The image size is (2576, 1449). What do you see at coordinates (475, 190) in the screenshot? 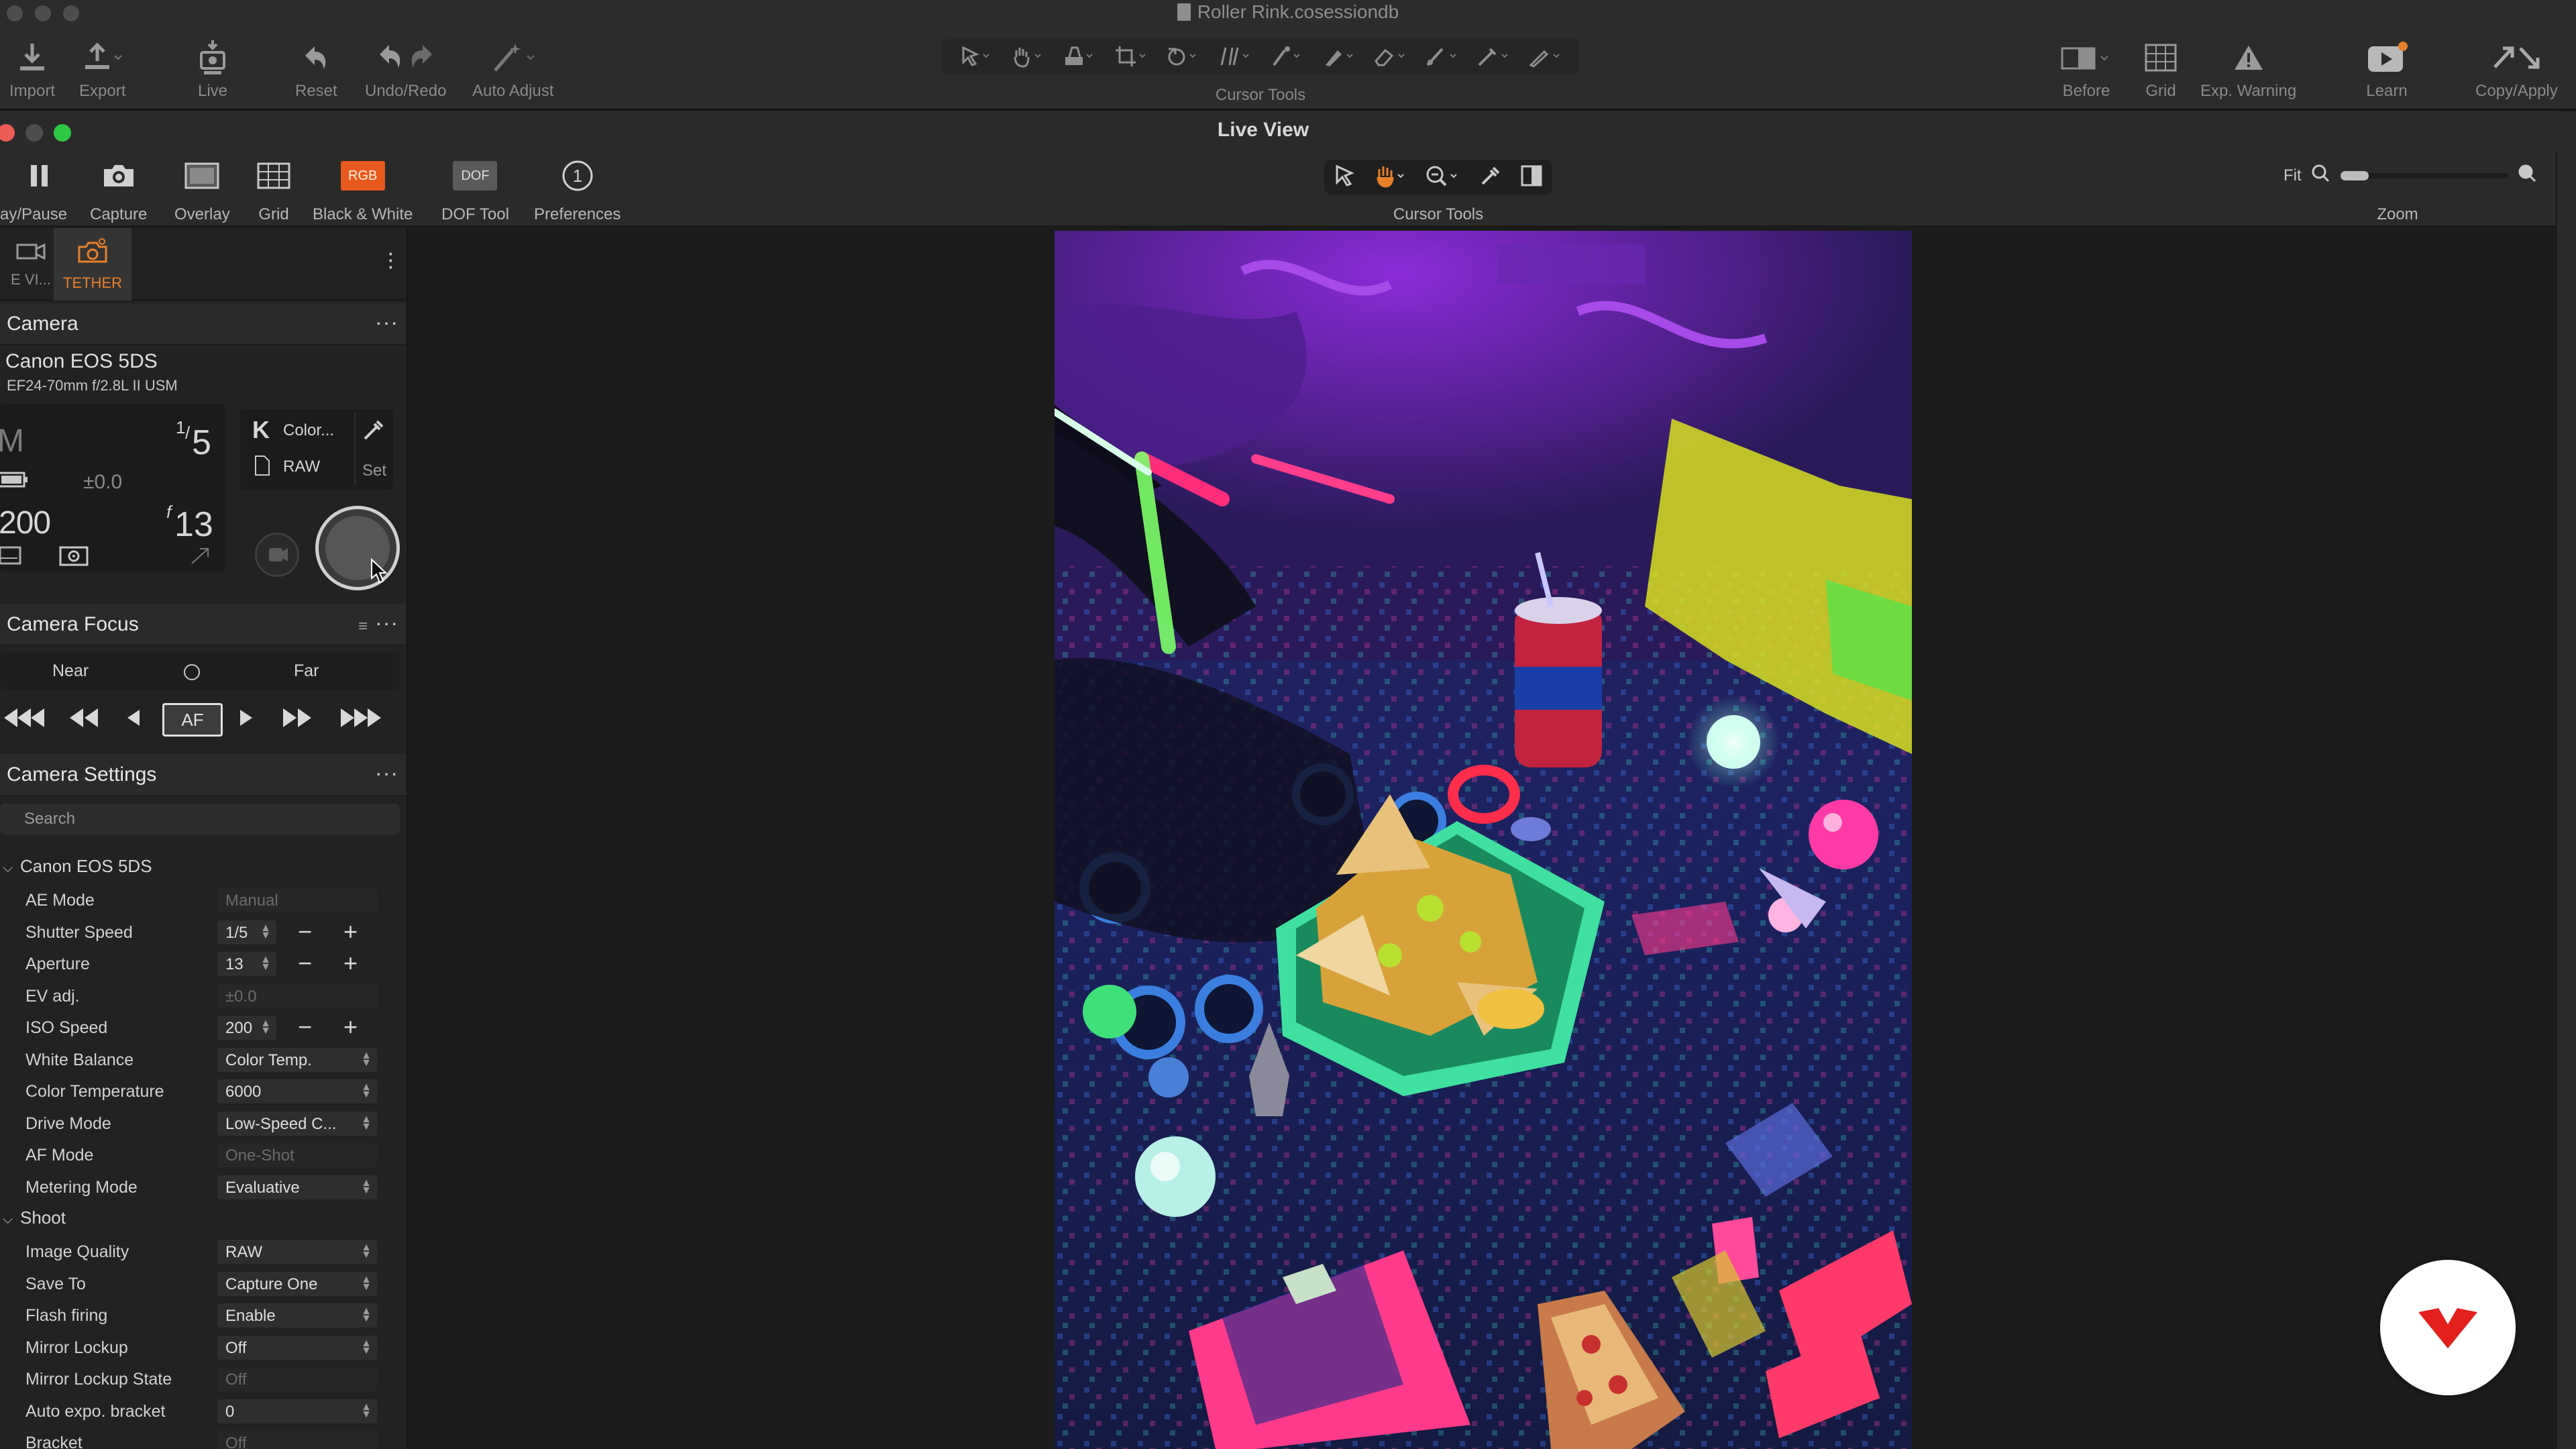
I see `dof-tool-button: DOF DOF Tool` at bounding box center [475, 190].